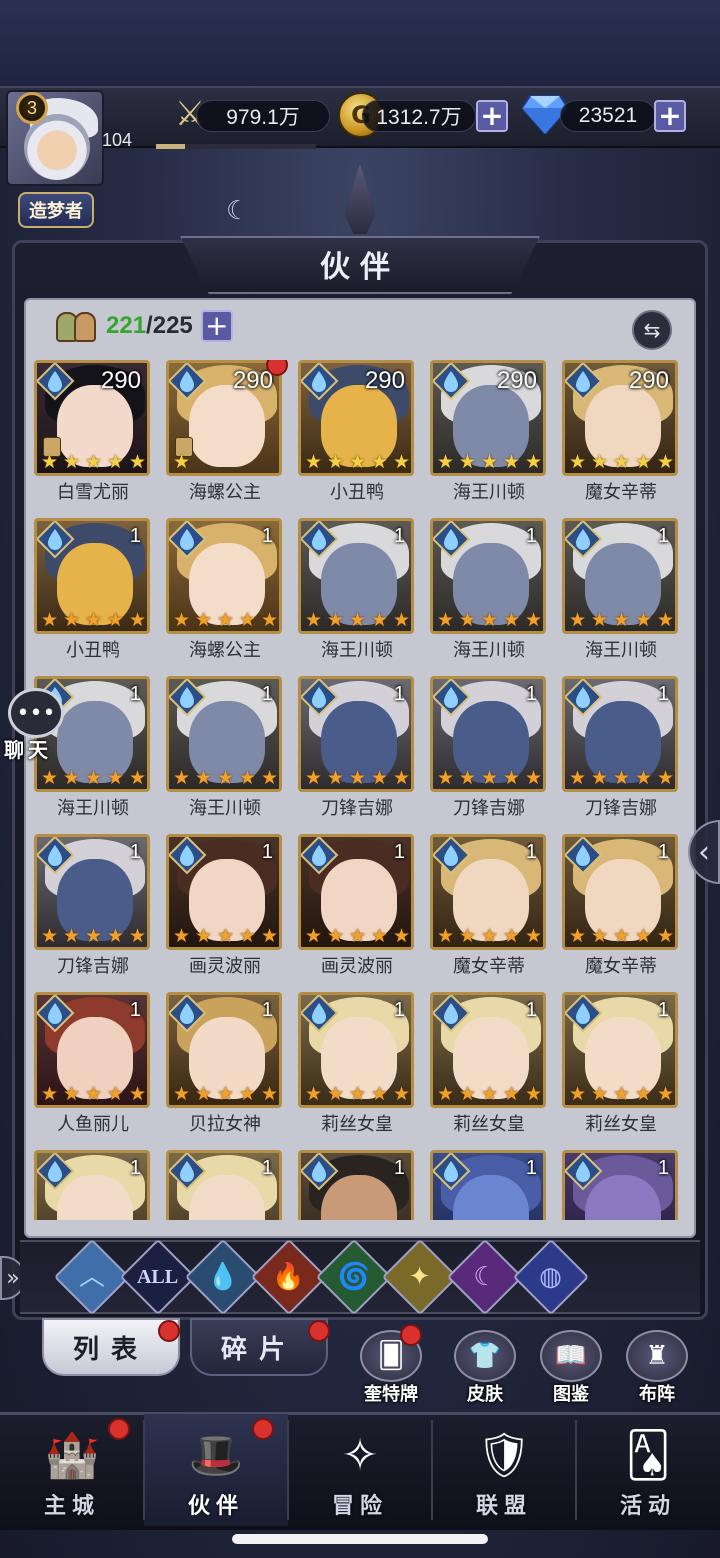 The width and height of the screenshot is (720, 1558). I want to click on sub-button-2: 📖 图鉴, so click(571, 1368).